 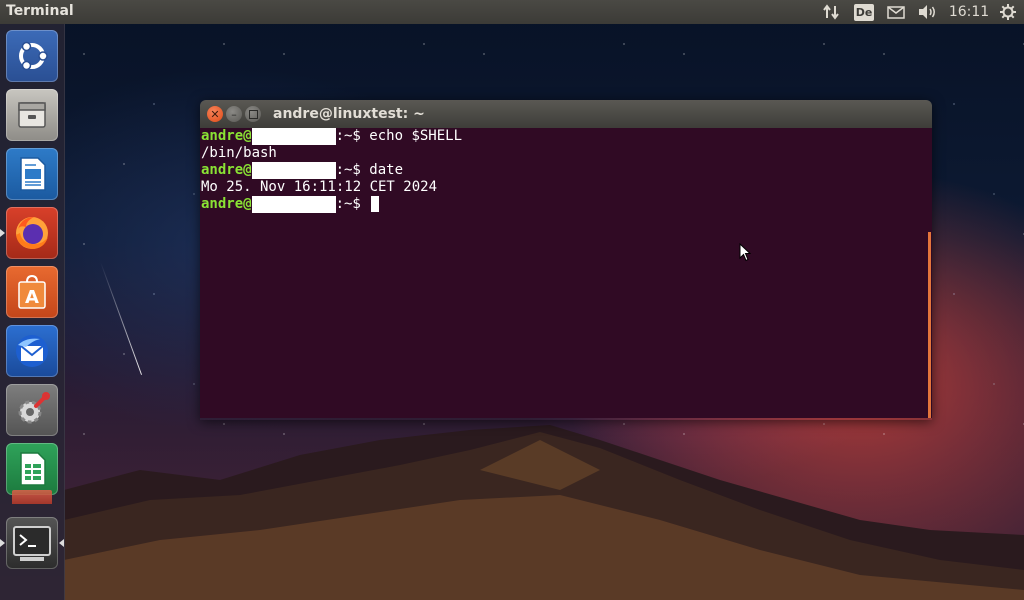 I want to click on thunderbird-icon, so click(x=32, y=351).